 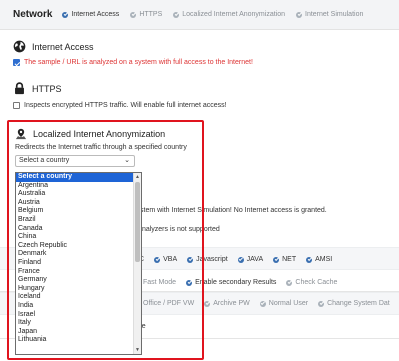 What do you see at coordinates (44, 160) in the screenshot?
I see `country-select-value: Select a country` at bounding box center [44, 160].